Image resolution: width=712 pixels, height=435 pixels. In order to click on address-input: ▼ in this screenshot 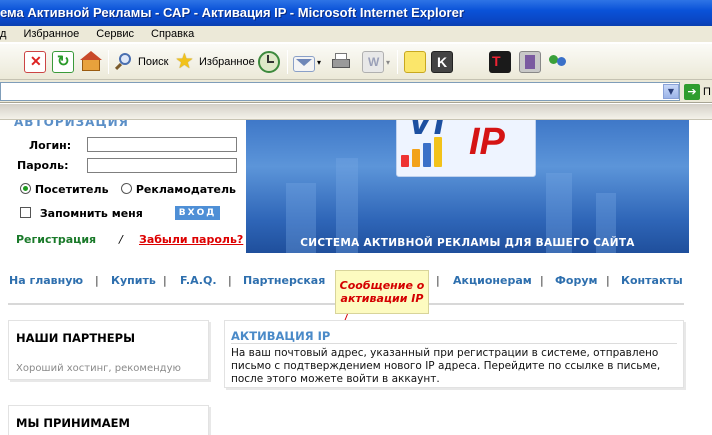, I will do `click(340, 91)`.